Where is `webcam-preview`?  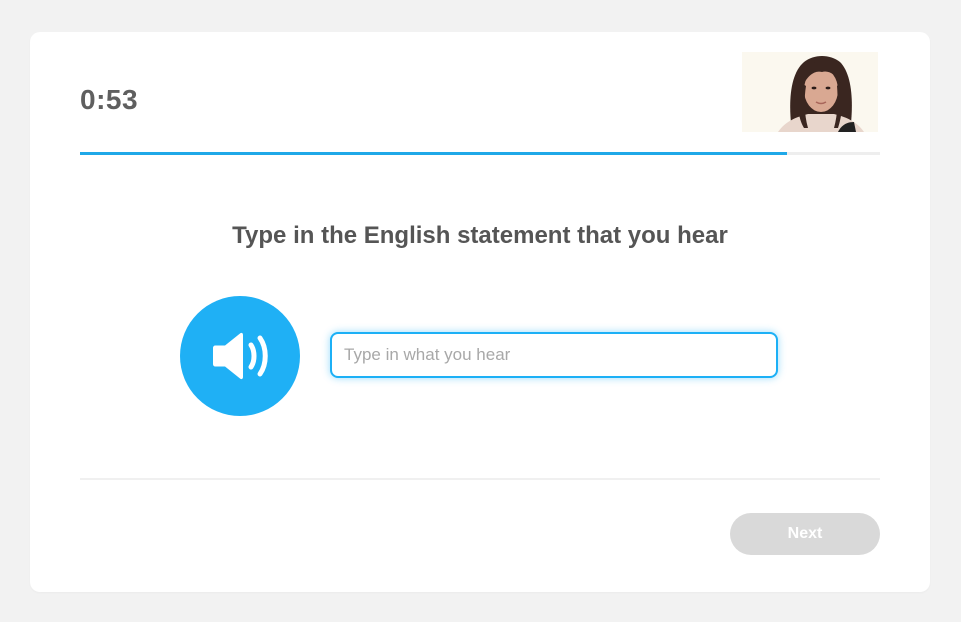 webcam-preview is located at coordinates (810, 92).